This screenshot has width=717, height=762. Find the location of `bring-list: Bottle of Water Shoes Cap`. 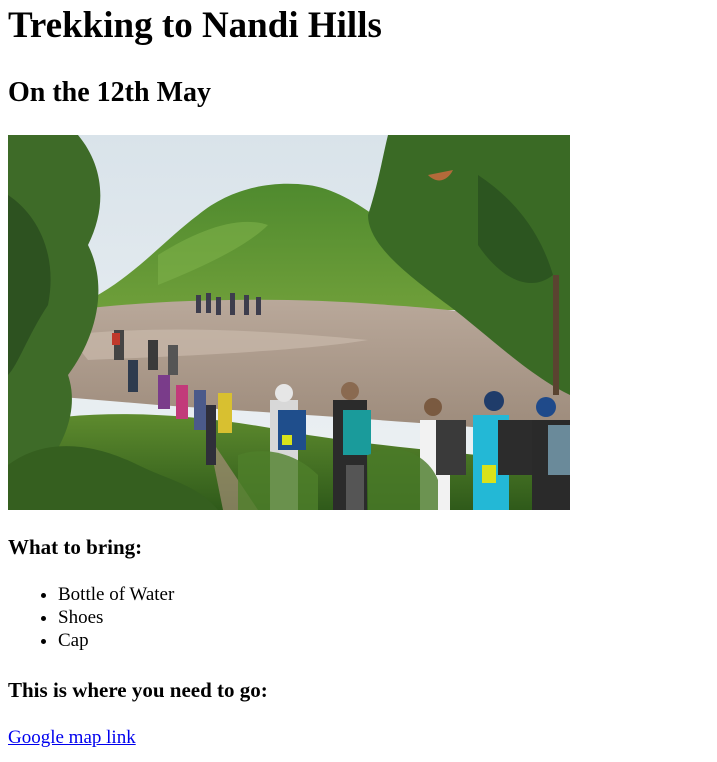

bring-list: Bottle of Water Shoes Cap is located at coordinates (91, 617).